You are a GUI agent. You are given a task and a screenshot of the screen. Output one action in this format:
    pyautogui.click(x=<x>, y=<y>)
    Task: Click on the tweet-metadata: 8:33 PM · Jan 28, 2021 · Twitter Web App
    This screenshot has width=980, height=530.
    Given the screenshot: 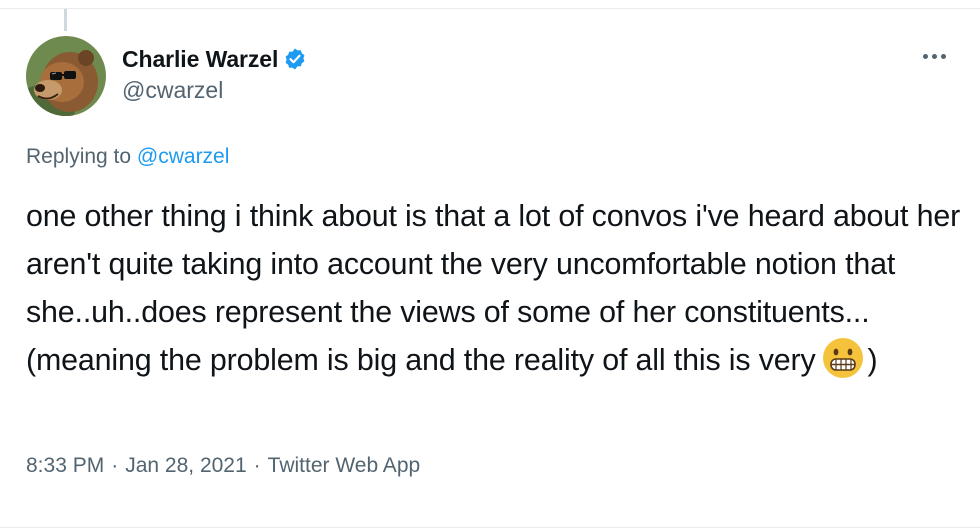 What is the action you would take?
    pyautogui.click(x=223, y=466)
    